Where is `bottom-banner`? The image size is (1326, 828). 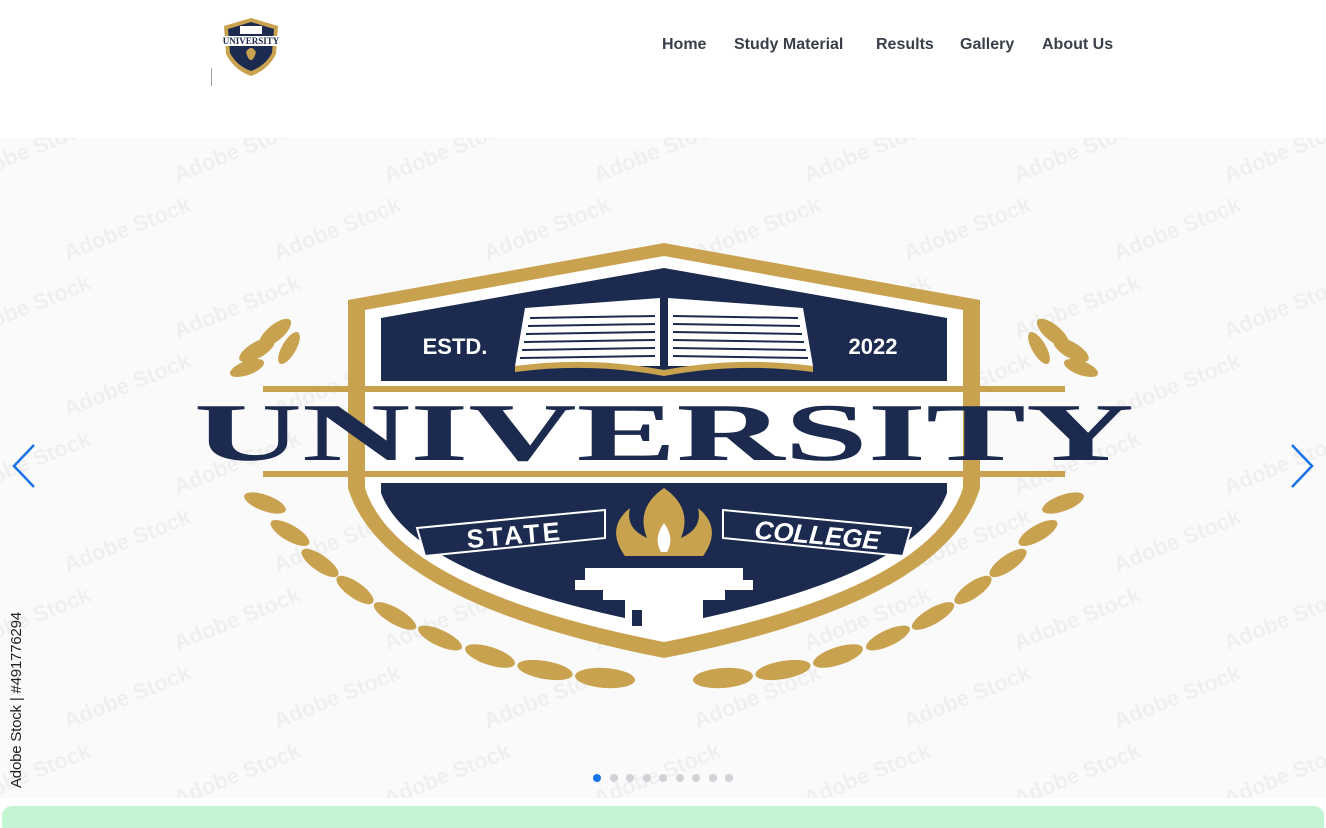 bottom-banner is located at coordinates (663, 817).